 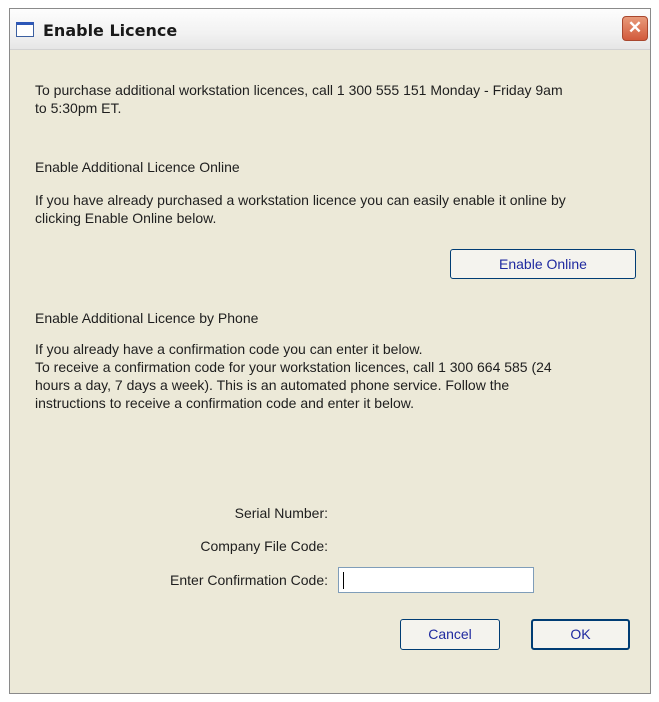 I want to click on cancel-button: Cancel, so click(x=450, y=634).